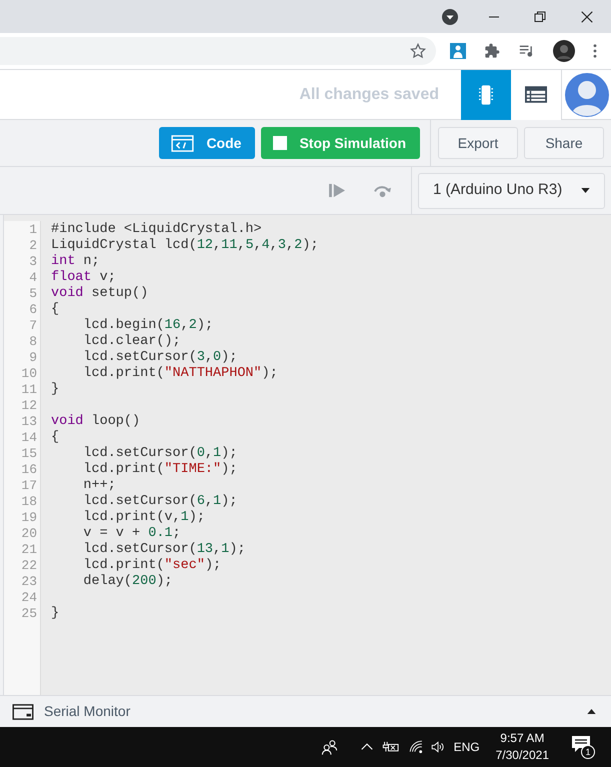  I want to click on wifi-icon, so click(416, 747).